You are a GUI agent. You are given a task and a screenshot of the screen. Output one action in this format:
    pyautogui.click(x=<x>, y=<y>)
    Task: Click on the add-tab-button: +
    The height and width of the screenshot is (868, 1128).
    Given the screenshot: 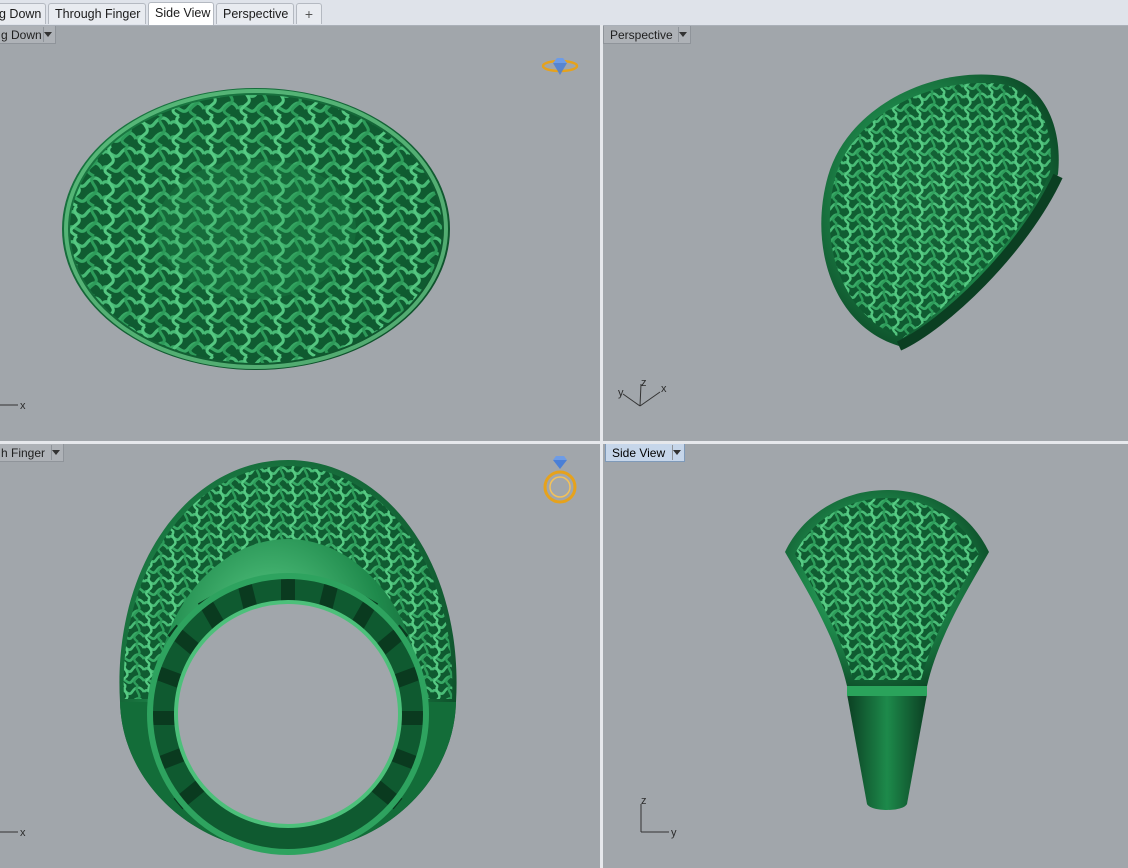 What is the action you would take?
    pyautogui.click(x=309, y=13)
    